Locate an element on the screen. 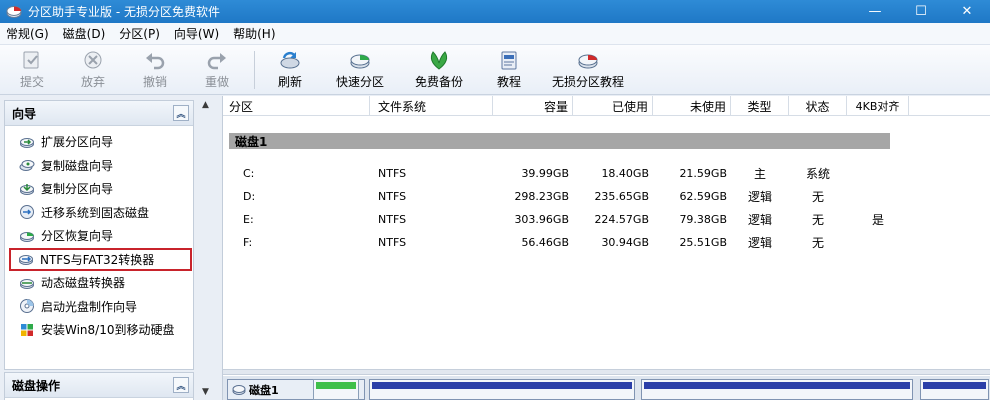  wizard-item-copy-disk: 复制磁盘向导 is located at coordinates (99, 166).